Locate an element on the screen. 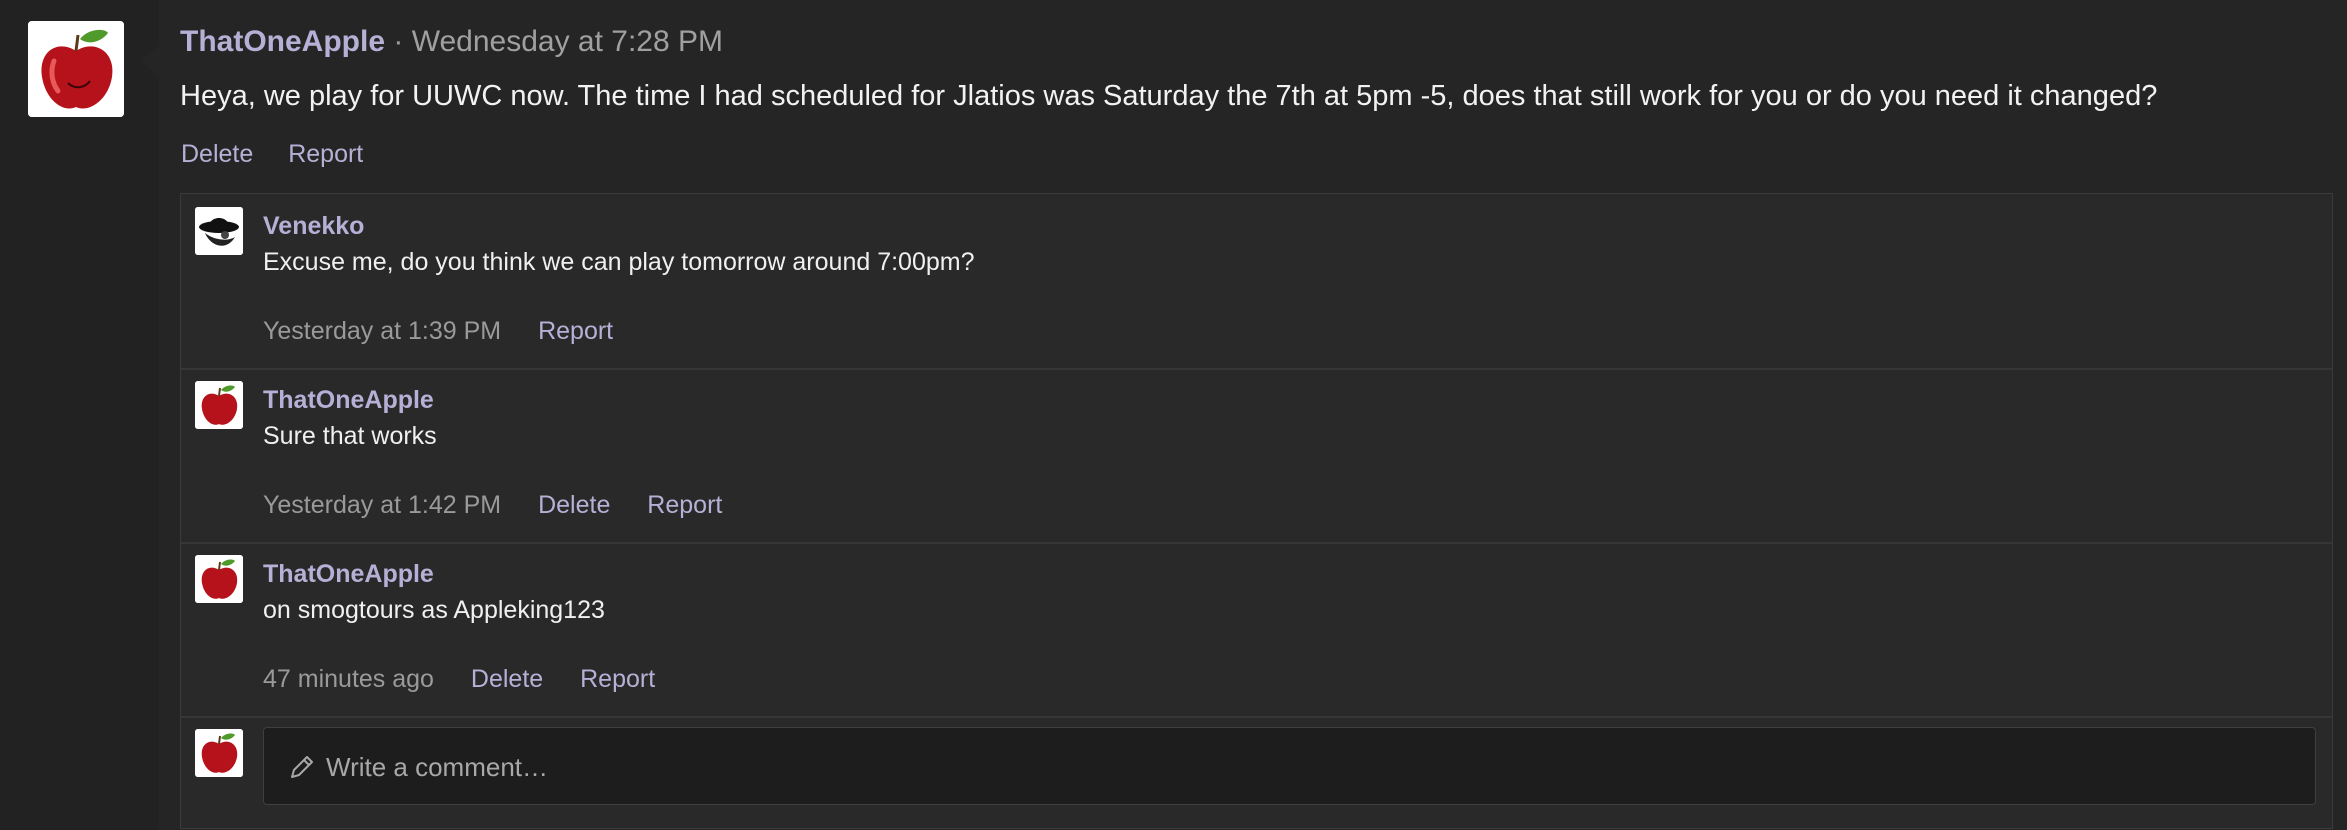 The height and width of the screenshot is (830, 2347). comment-timestamp: Yesterday at 1:42 PM is located at coordinates (382, 505).